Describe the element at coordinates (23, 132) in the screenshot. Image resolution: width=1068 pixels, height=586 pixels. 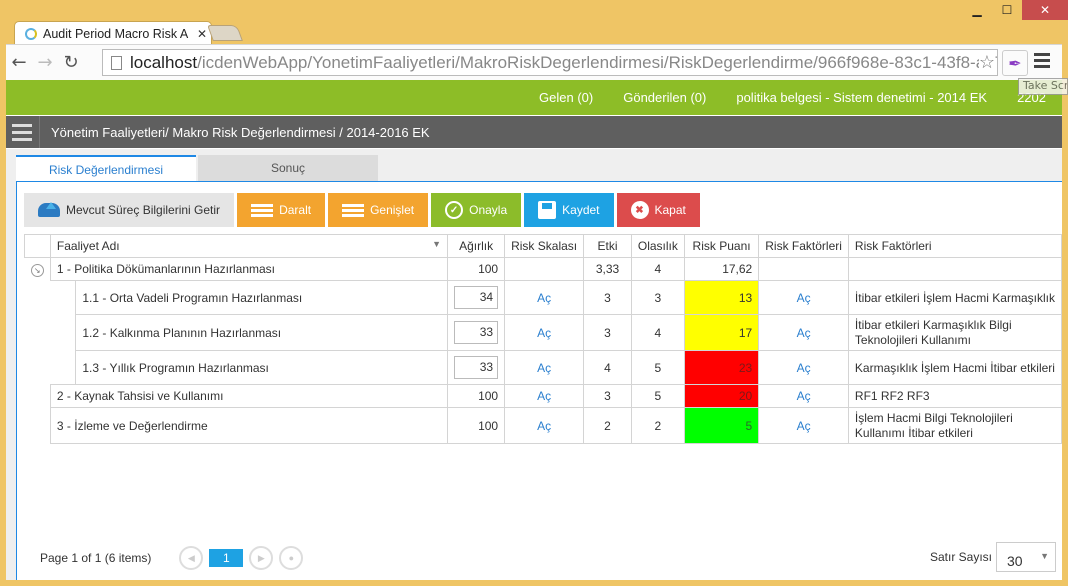
I see `hamburger-menu-icon` at that location.